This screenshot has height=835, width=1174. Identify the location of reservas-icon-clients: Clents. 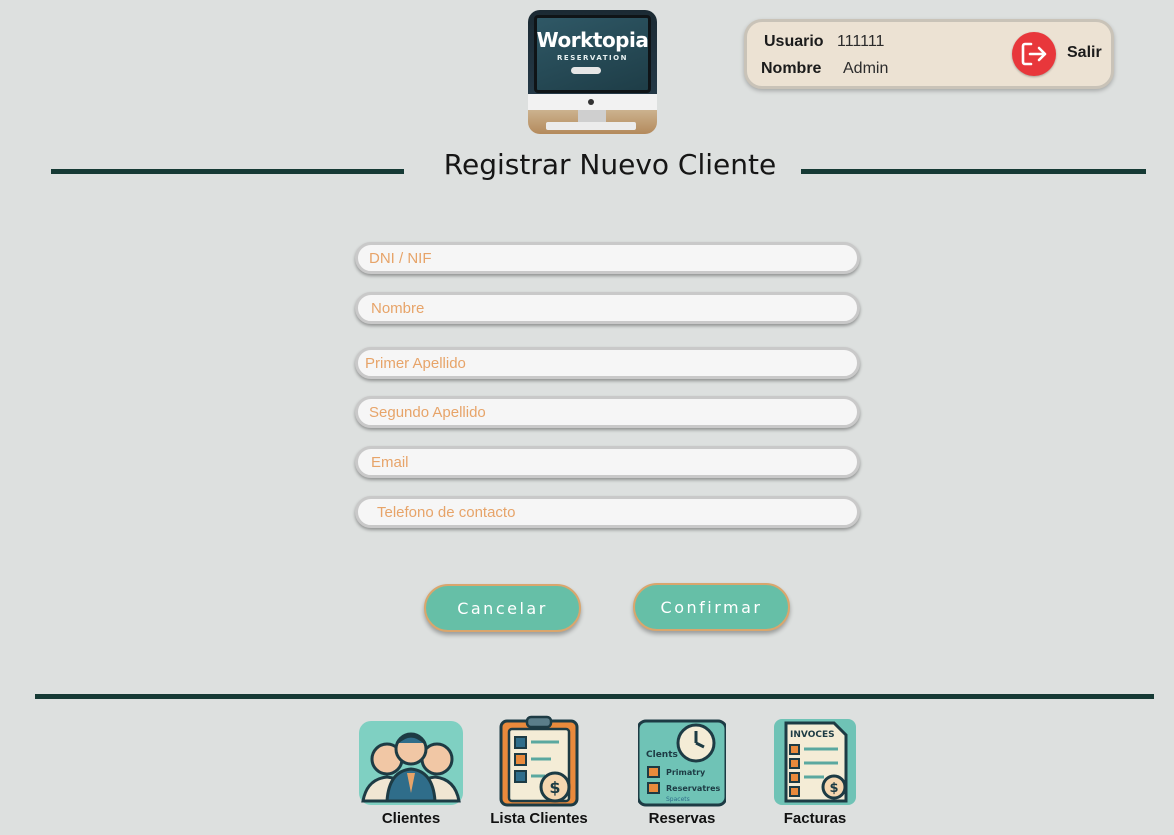
(662, 755).